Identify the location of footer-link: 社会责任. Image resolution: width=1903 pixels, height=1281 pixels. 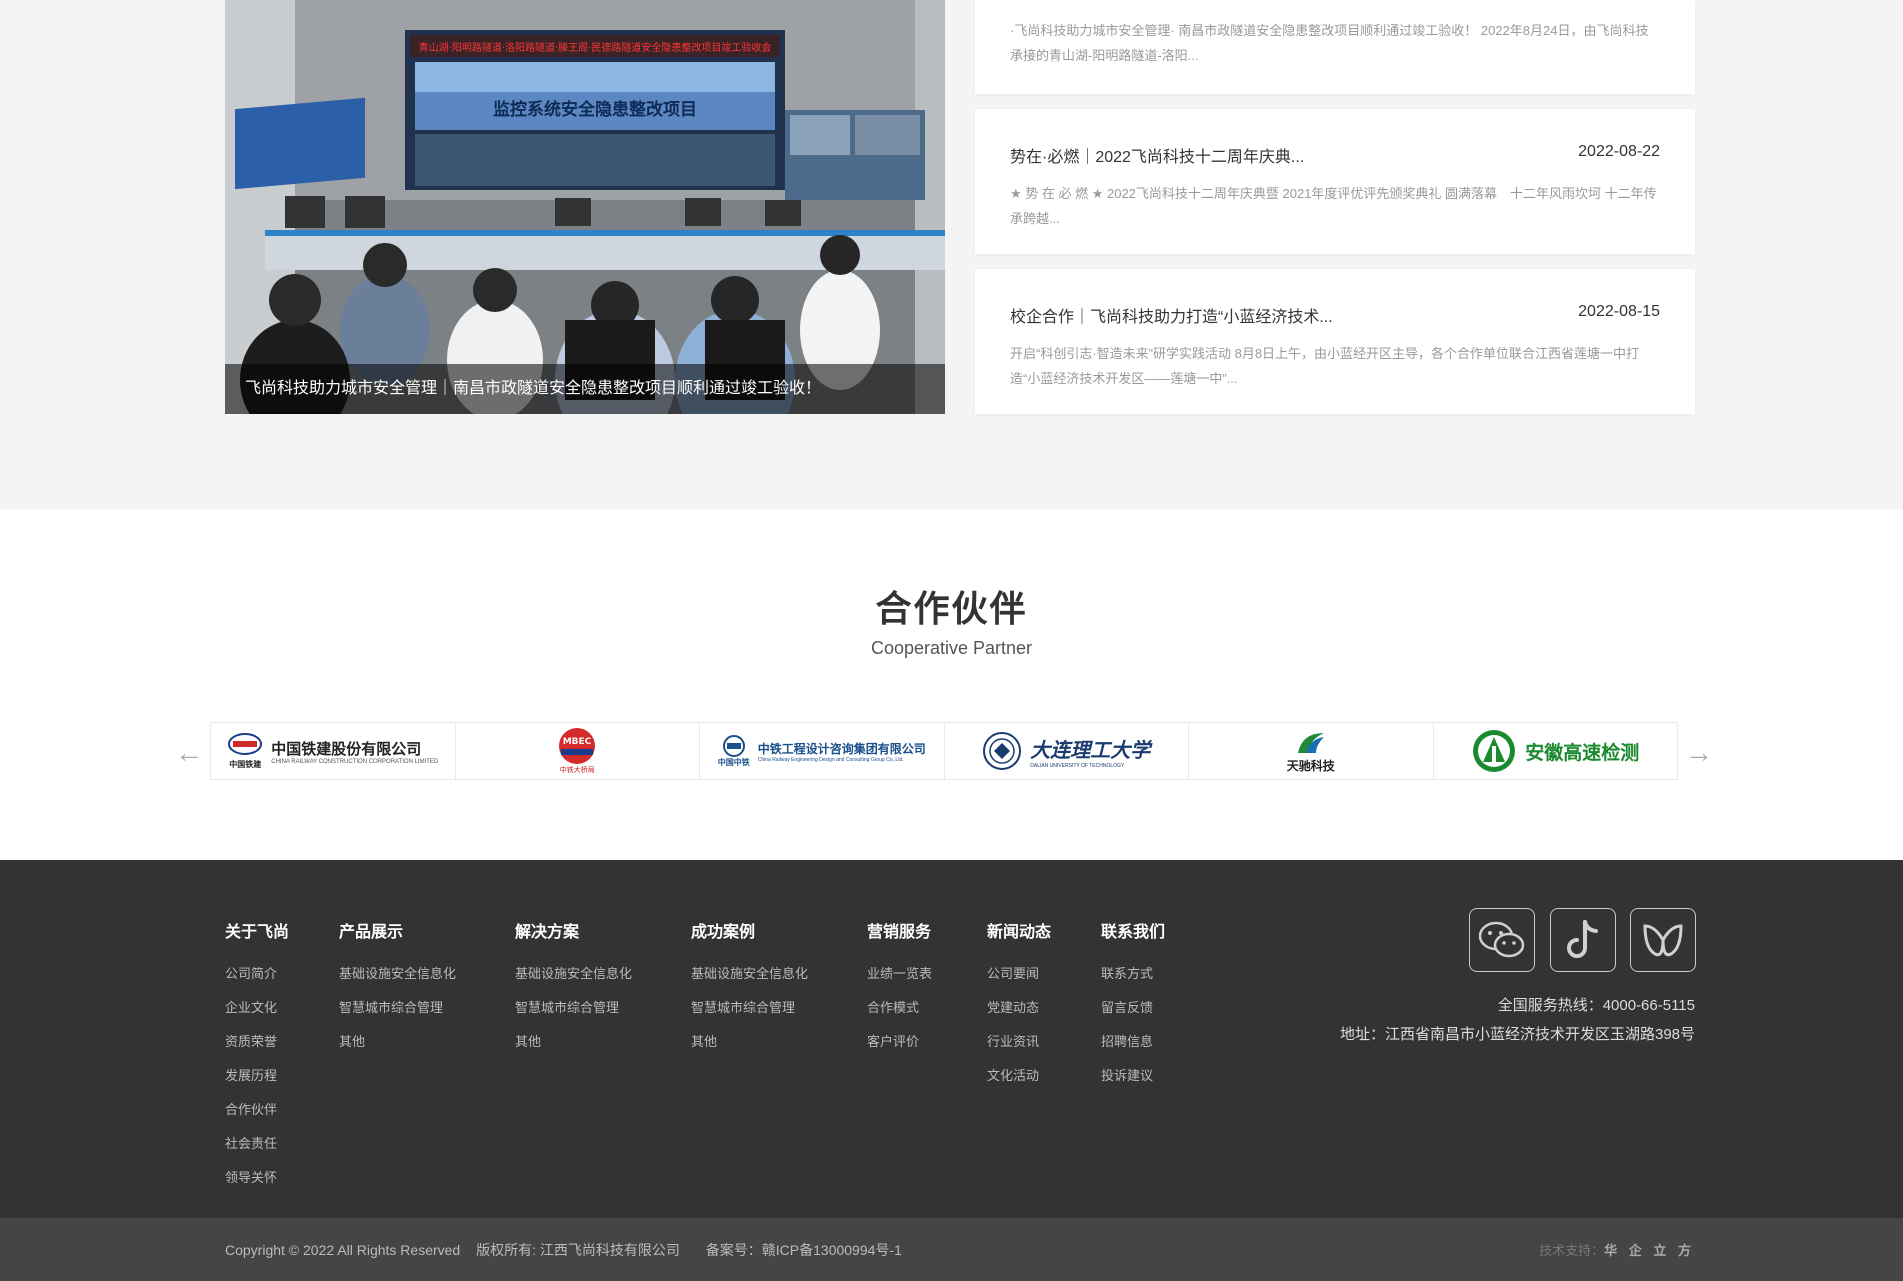
(257, 1144).